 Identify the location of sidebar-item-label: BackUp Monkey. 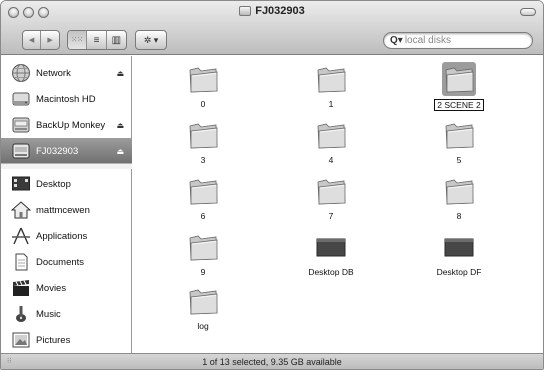
(71, 125).